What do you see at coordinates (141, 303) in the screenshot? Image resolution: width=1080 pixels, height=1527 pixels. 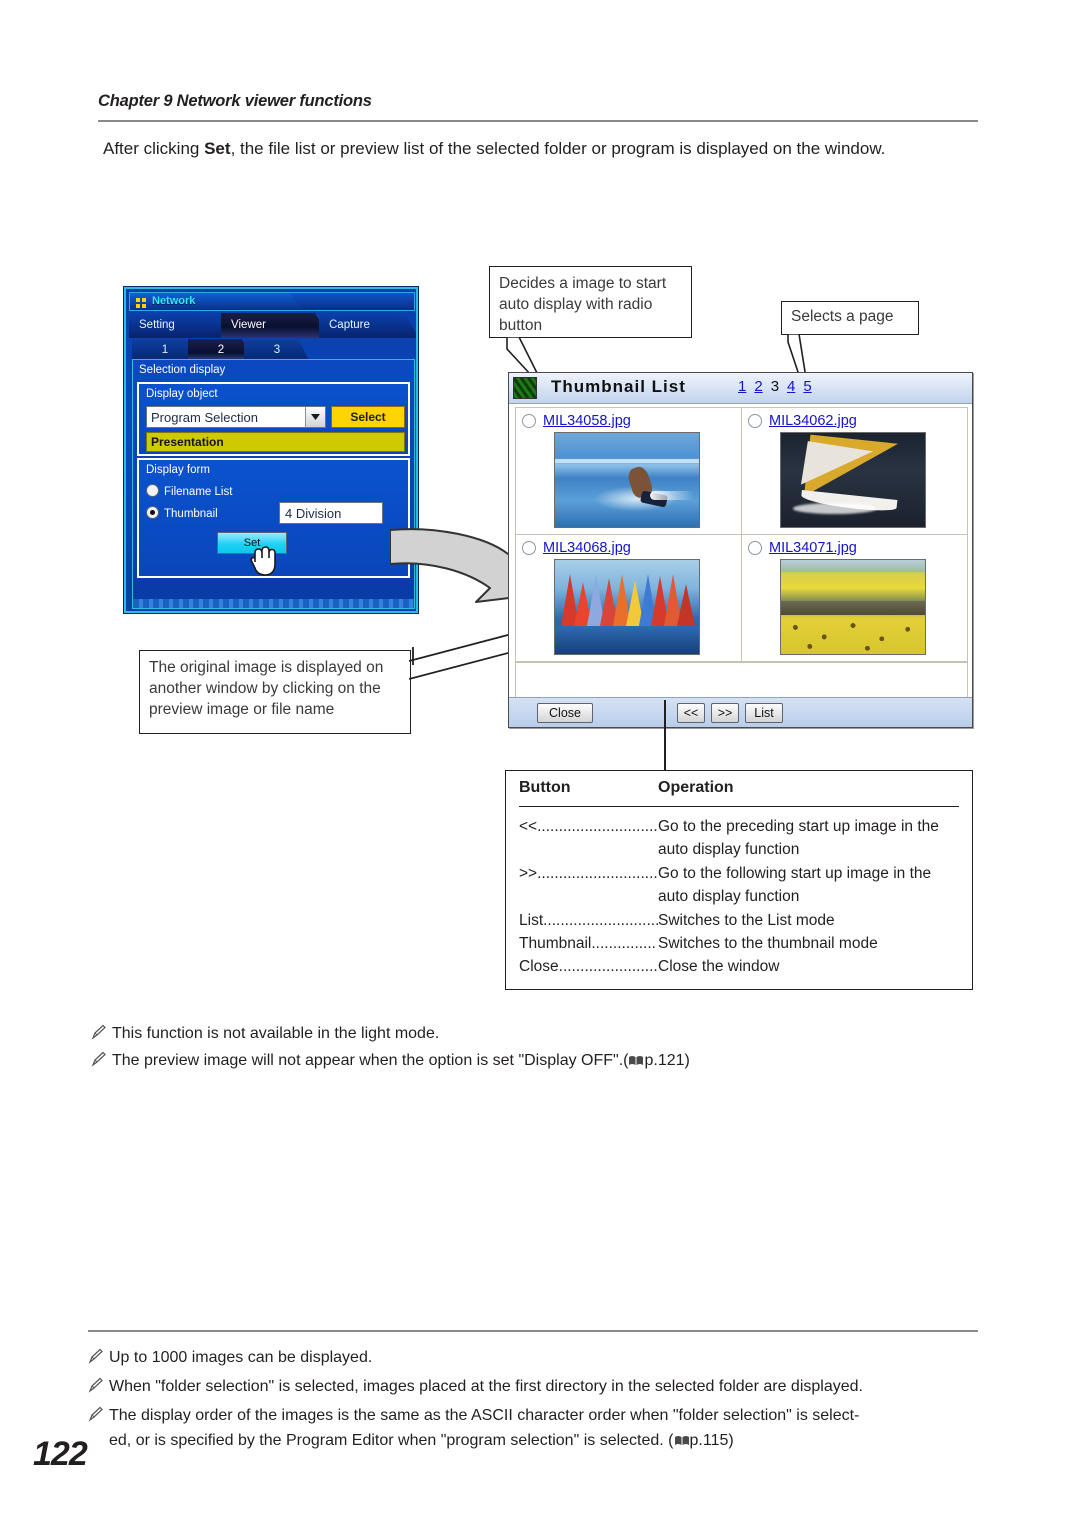 I see `network-grid-icon` at bounding box center [141, 303].